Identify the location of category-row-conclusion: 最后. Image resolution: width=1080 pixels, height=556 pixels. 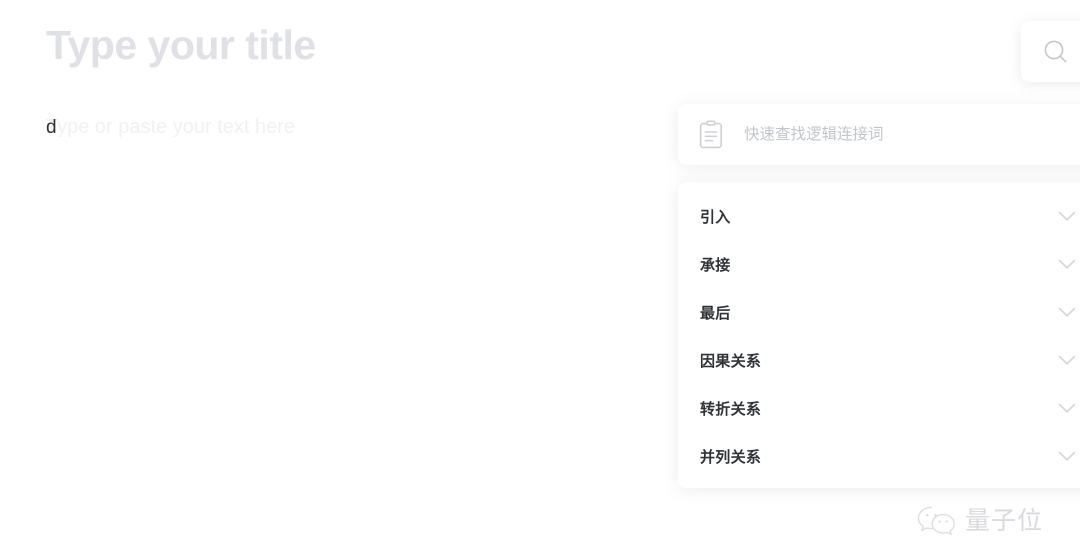
(879, 312).